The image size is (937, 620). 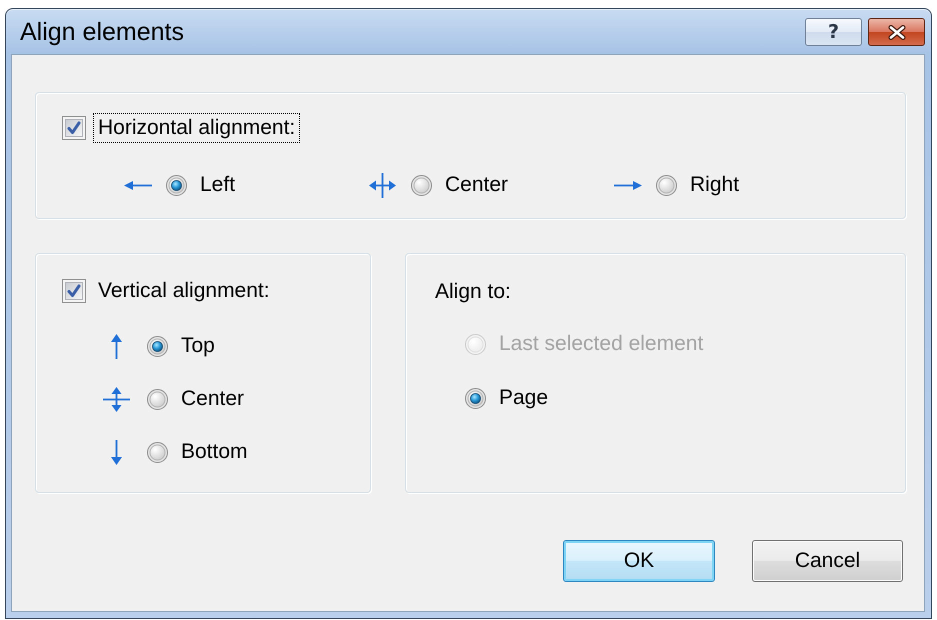 What do you see at coordinates (214, 452) in the screenshot?
I see `radio-label: Bottom` at bounding box center [214, 452].